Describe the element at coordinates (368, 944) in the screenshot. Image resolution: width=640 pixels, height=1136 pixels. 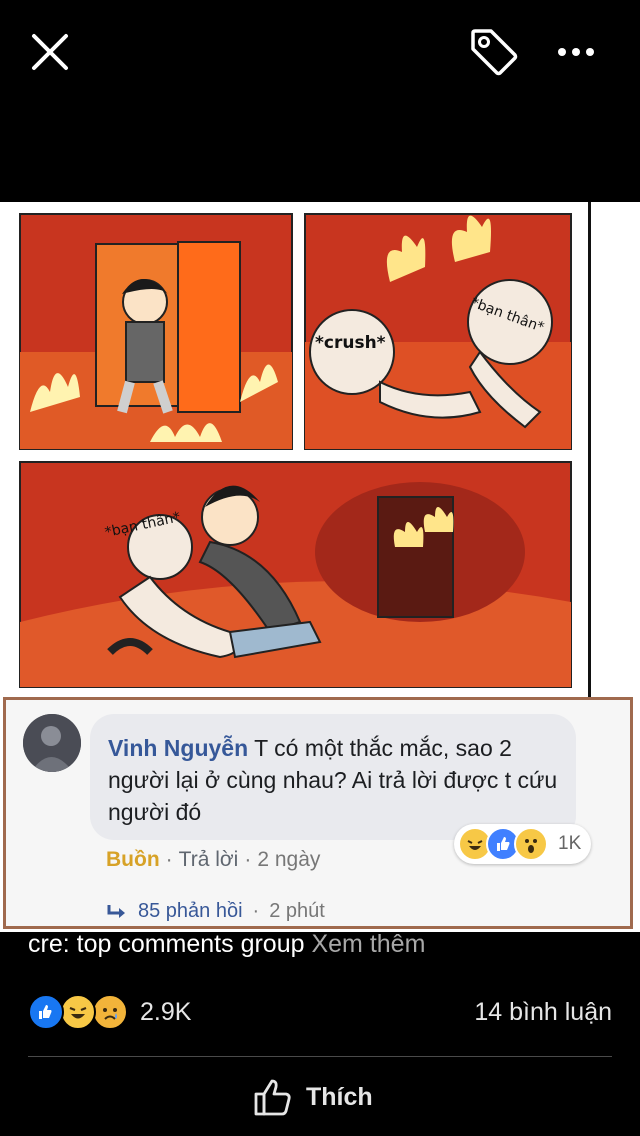
I see `see-more-link: Xem thêm` at that location.